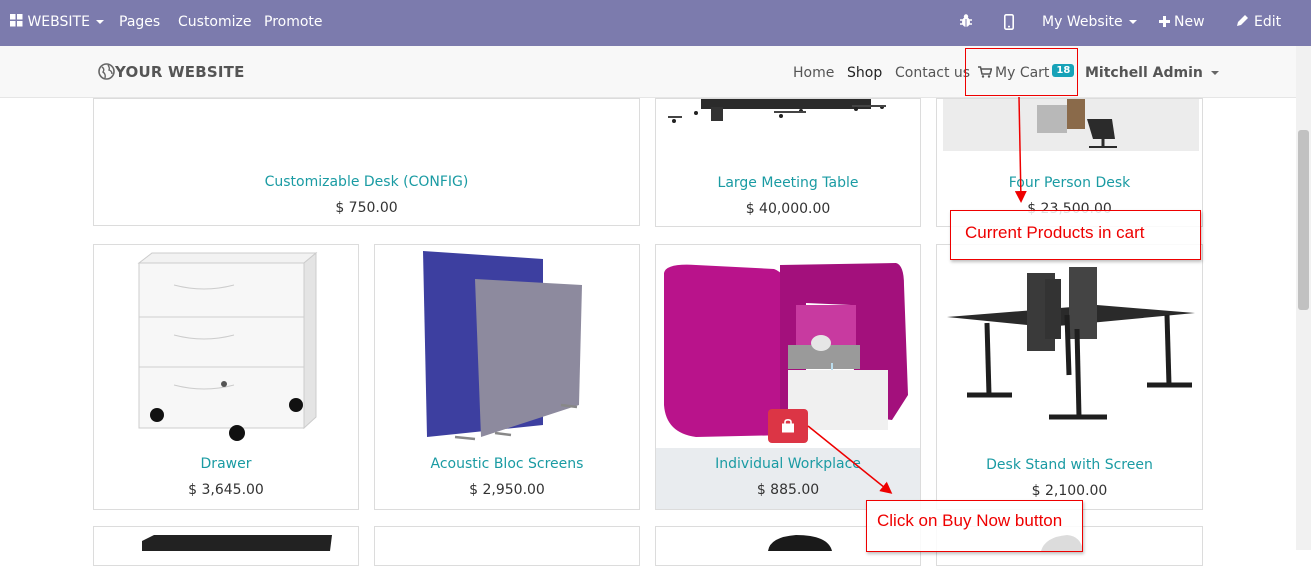  What do you see at coordinates (788, 183) in the screenshot?
I see `product-name: Large Meeting Table` at bounding box center [788, 183].